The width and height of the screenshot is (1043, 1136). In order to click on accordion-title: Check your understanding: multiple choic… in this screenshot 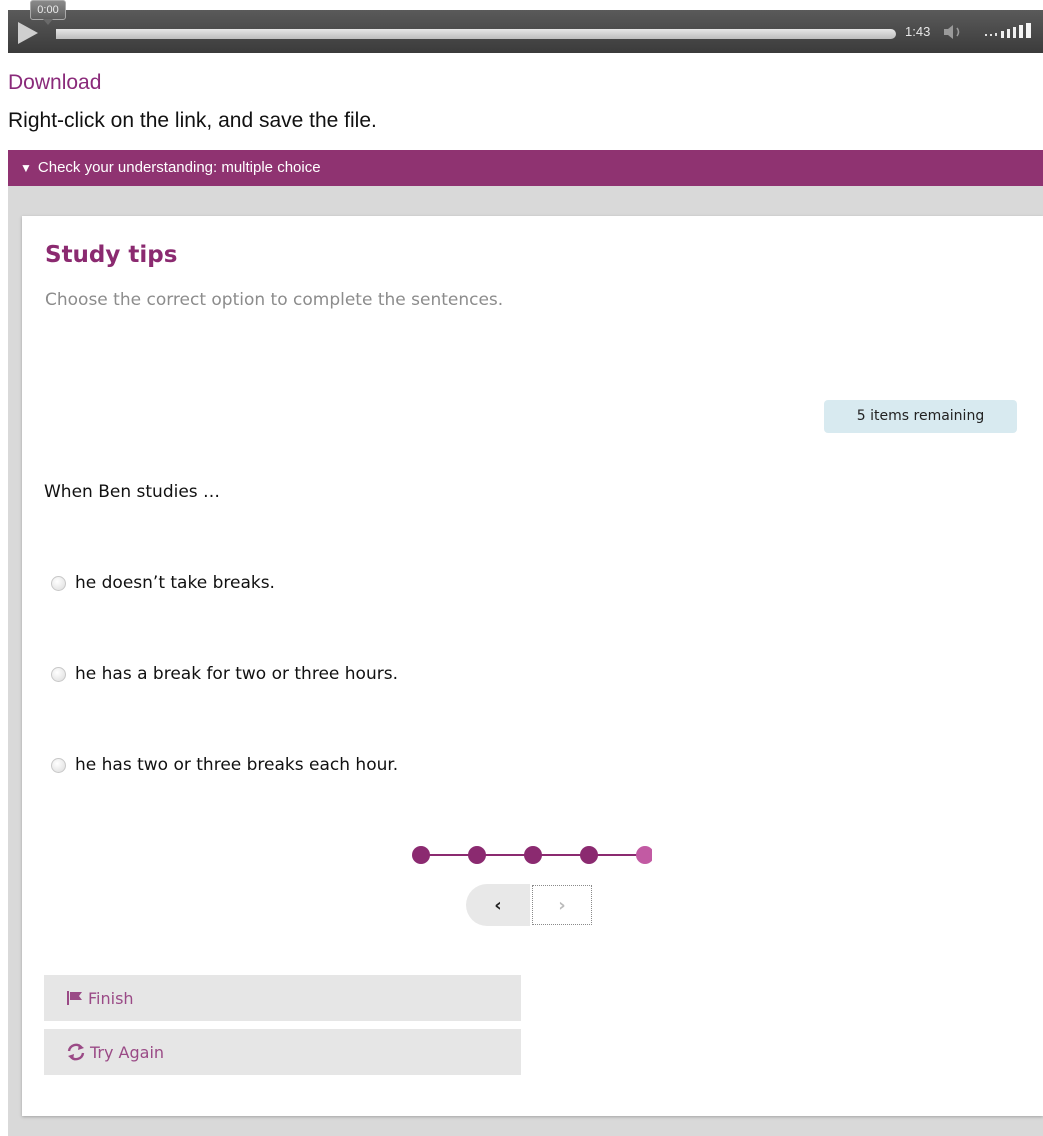, I will do `click(179, 167)`.